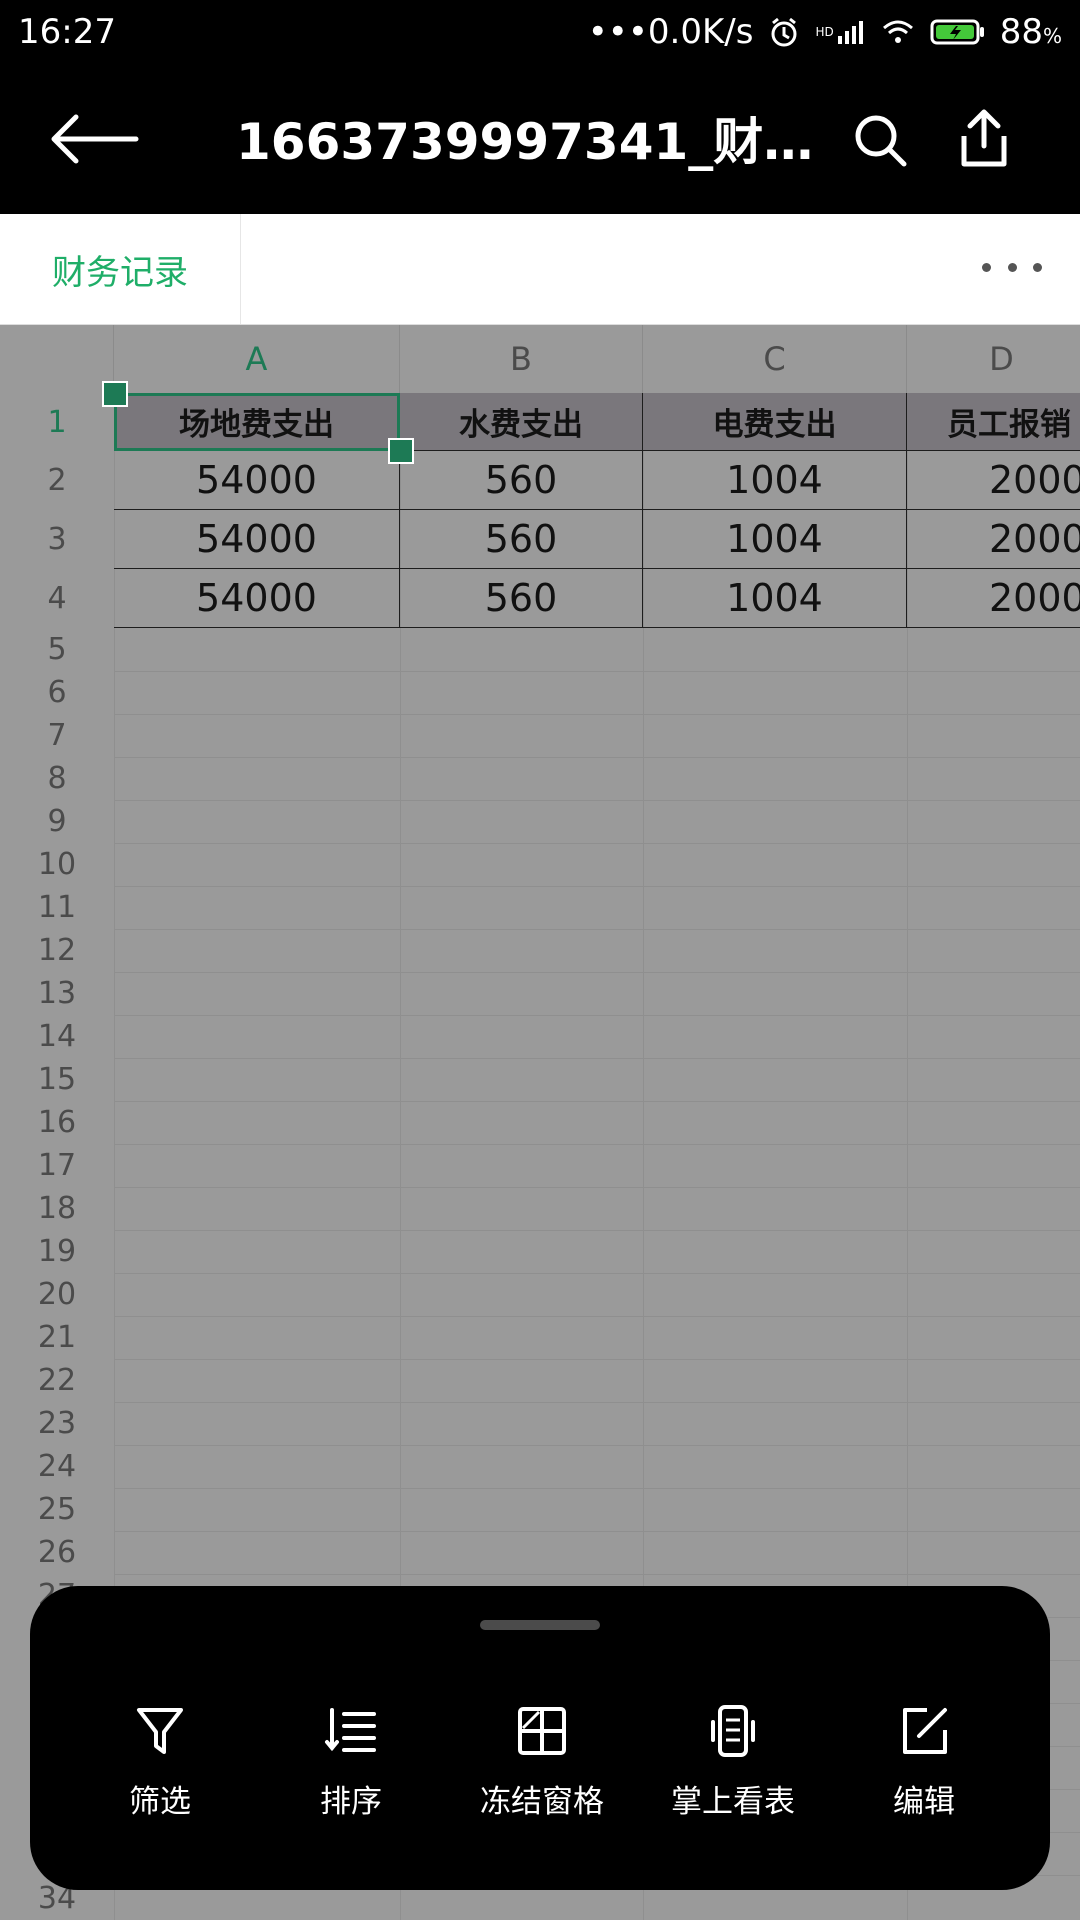  Describe the element at coordinates (160, 1731) in the screenshot. I see `filter-icon` at that location.